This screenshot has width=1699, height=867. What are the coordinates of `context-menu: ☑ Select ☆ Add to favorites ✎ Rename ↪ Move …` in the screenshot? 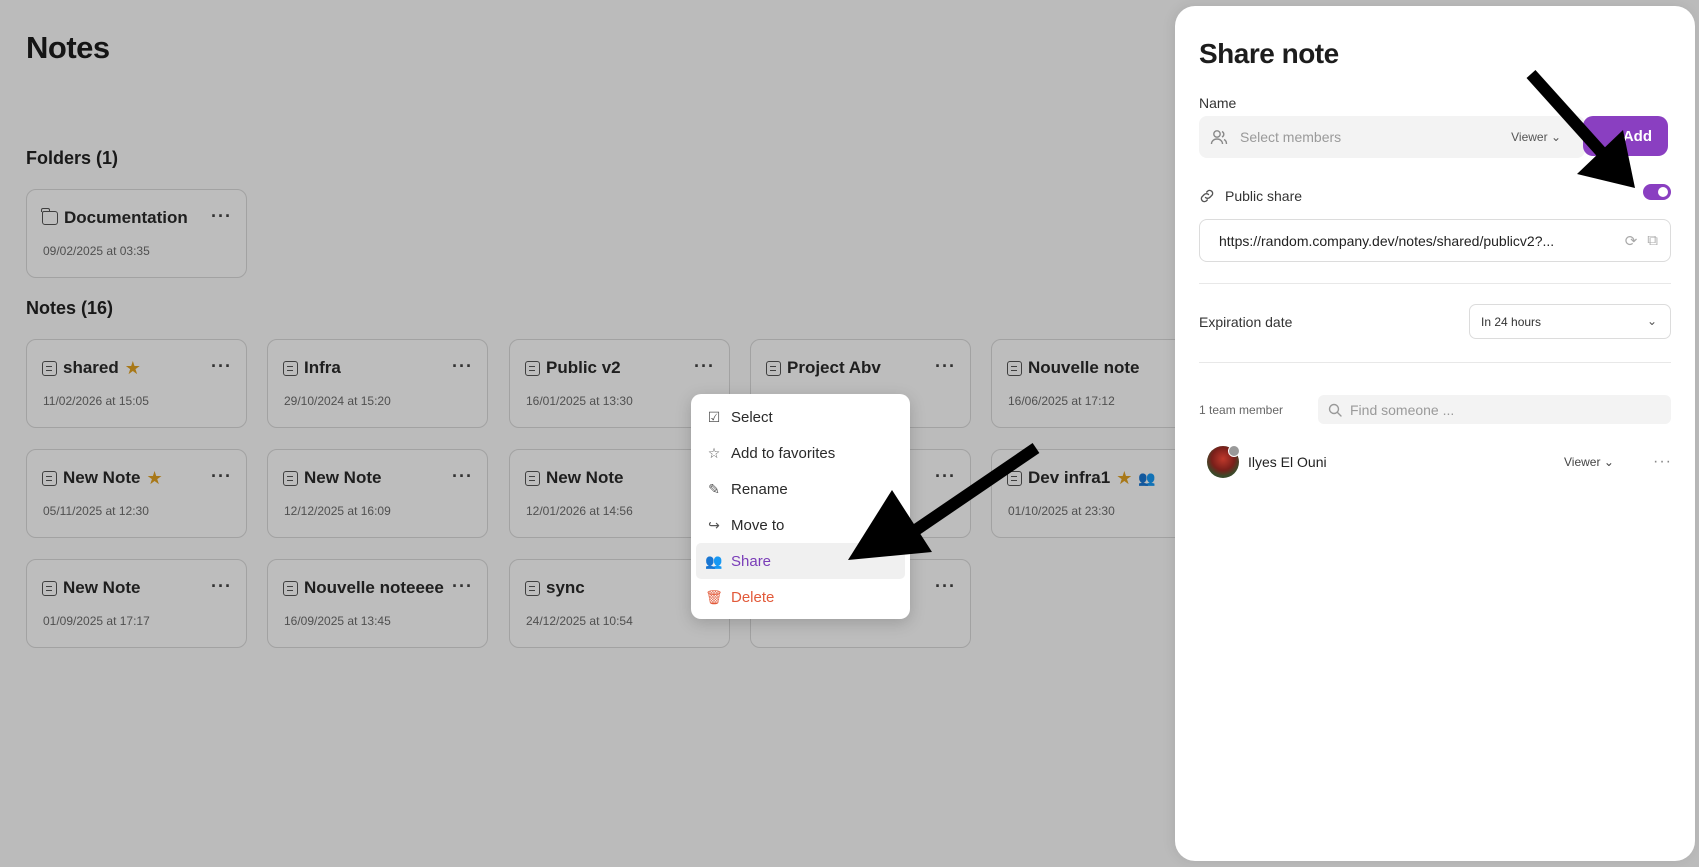 It's located at (800, 506).